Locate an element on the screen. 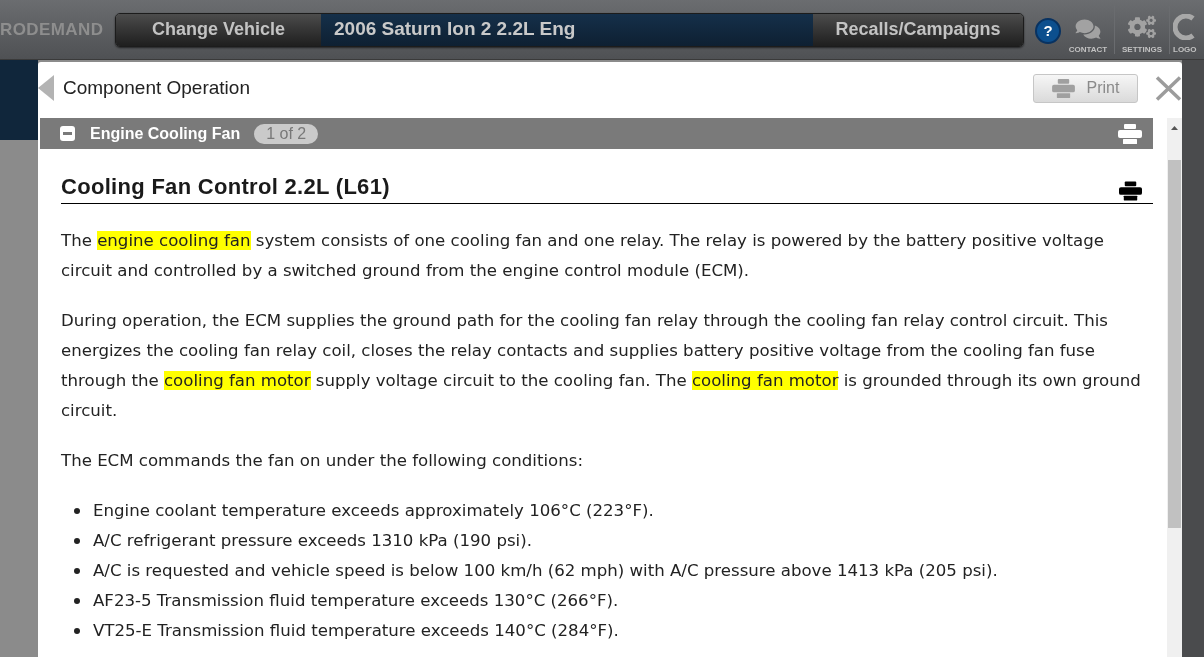  article-heading: Cooling Fan Control 2.2L (L61) is located at coordinates (225, 186).